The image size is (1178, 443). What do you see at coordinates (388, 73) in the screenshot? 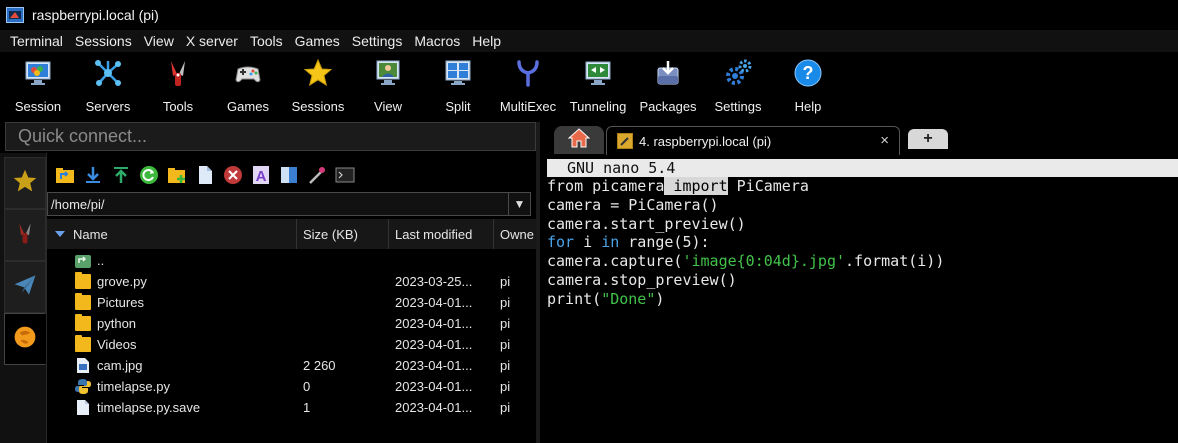
I see `view-icon` at bounding box center [388, 73].